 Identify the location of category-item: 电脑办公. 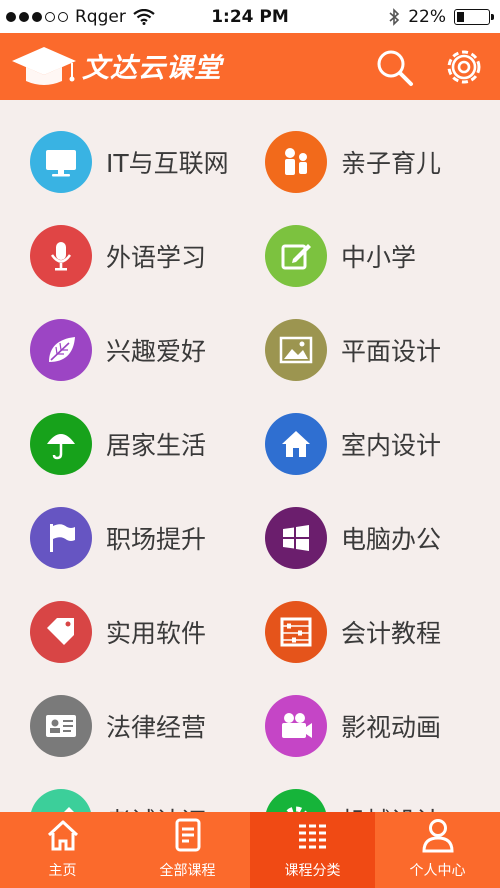
(353, 538).